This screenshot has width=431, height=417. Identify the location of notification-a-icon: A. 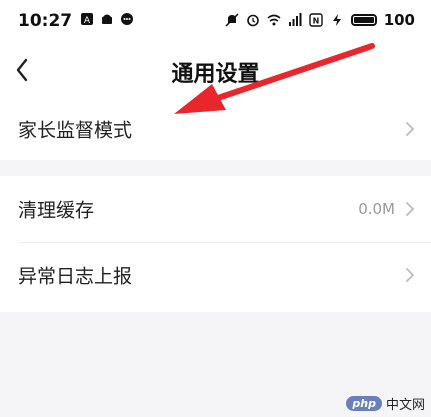
(87, 19).